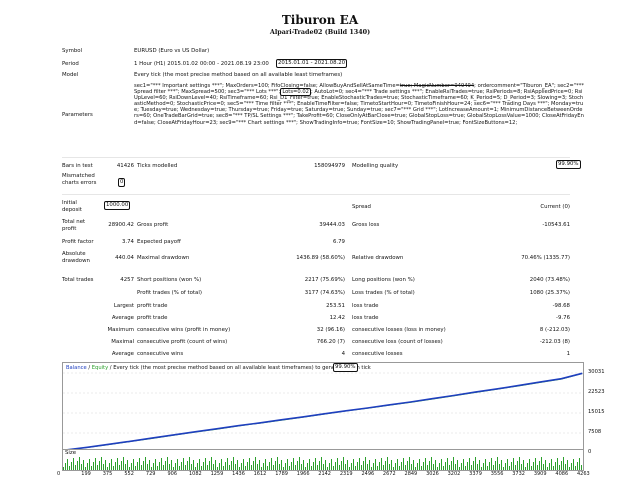 This screenshot has width=640, height=480. What do you see at coordinates (303, 474) in the screenshot?
I see `x-tick-label: 1966` at bounding box center [303, 474].